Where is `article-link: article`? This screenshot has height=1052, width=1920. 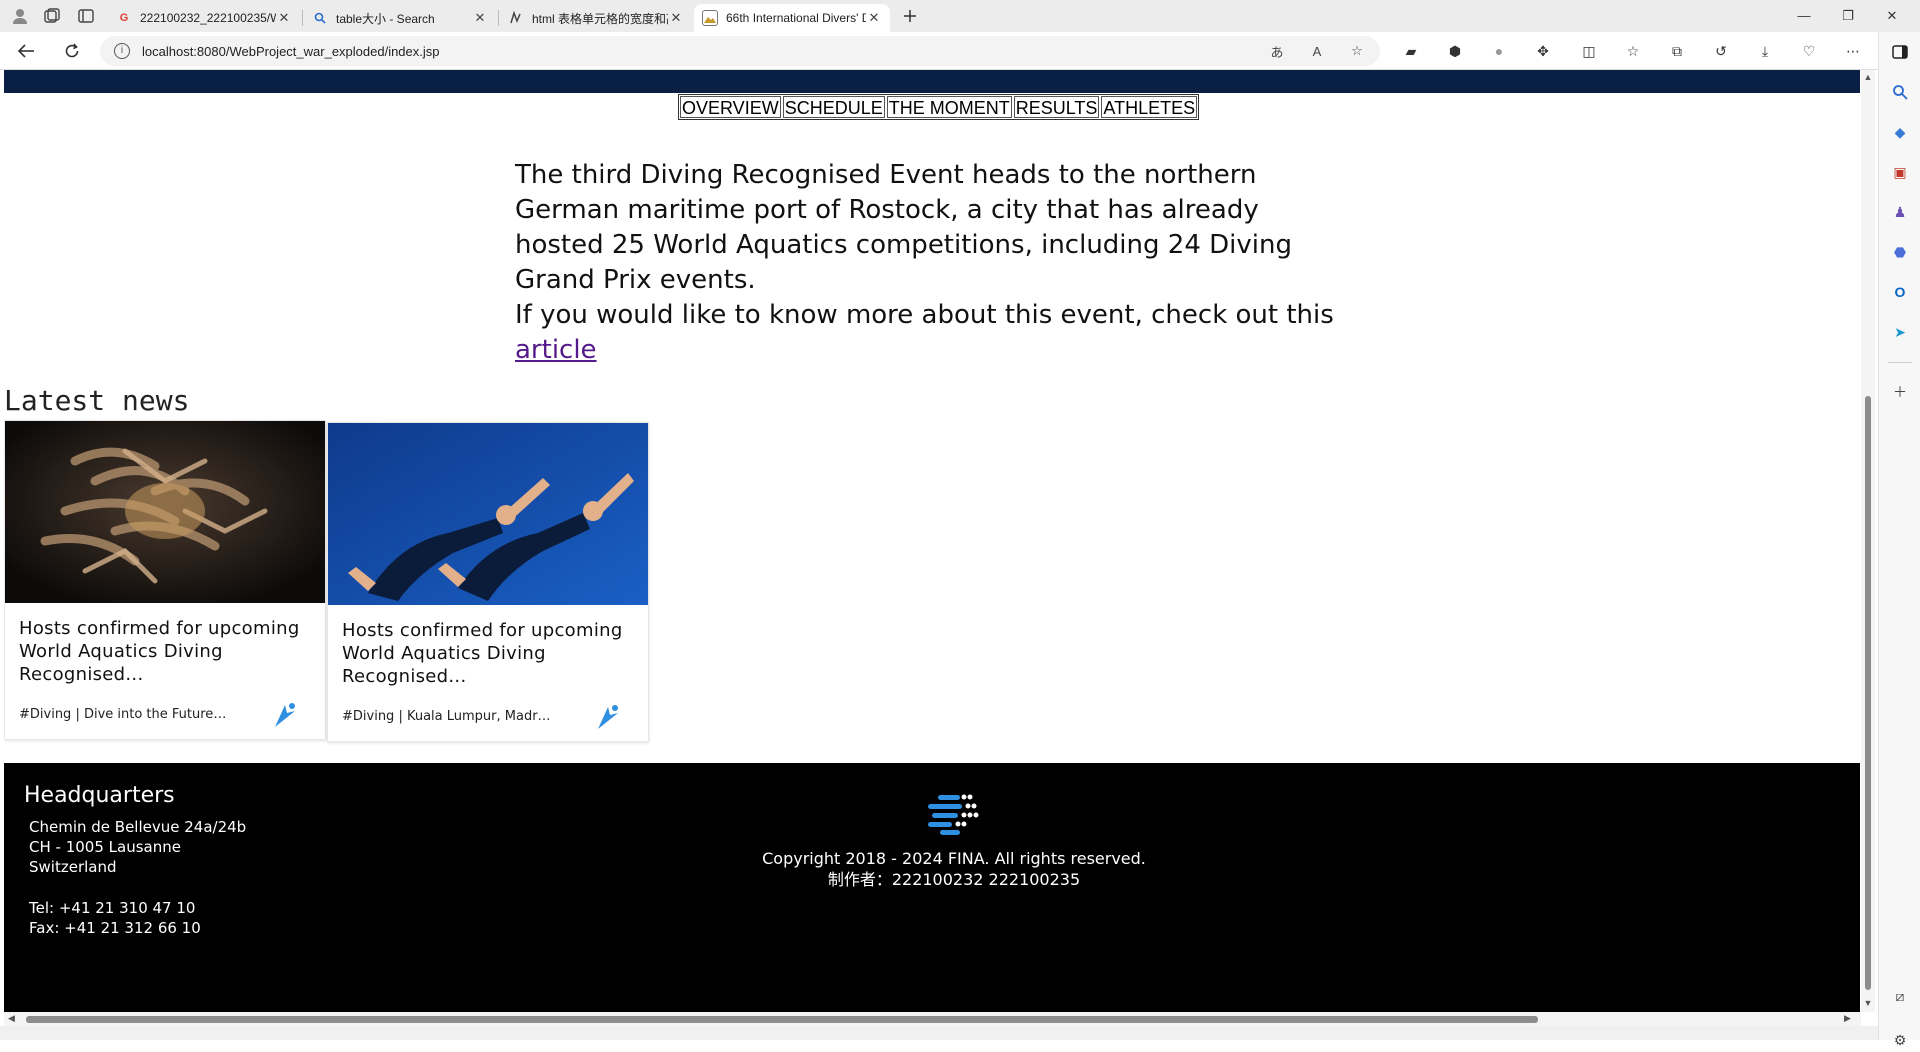 article-link: article is located at coordinates (556, 350).